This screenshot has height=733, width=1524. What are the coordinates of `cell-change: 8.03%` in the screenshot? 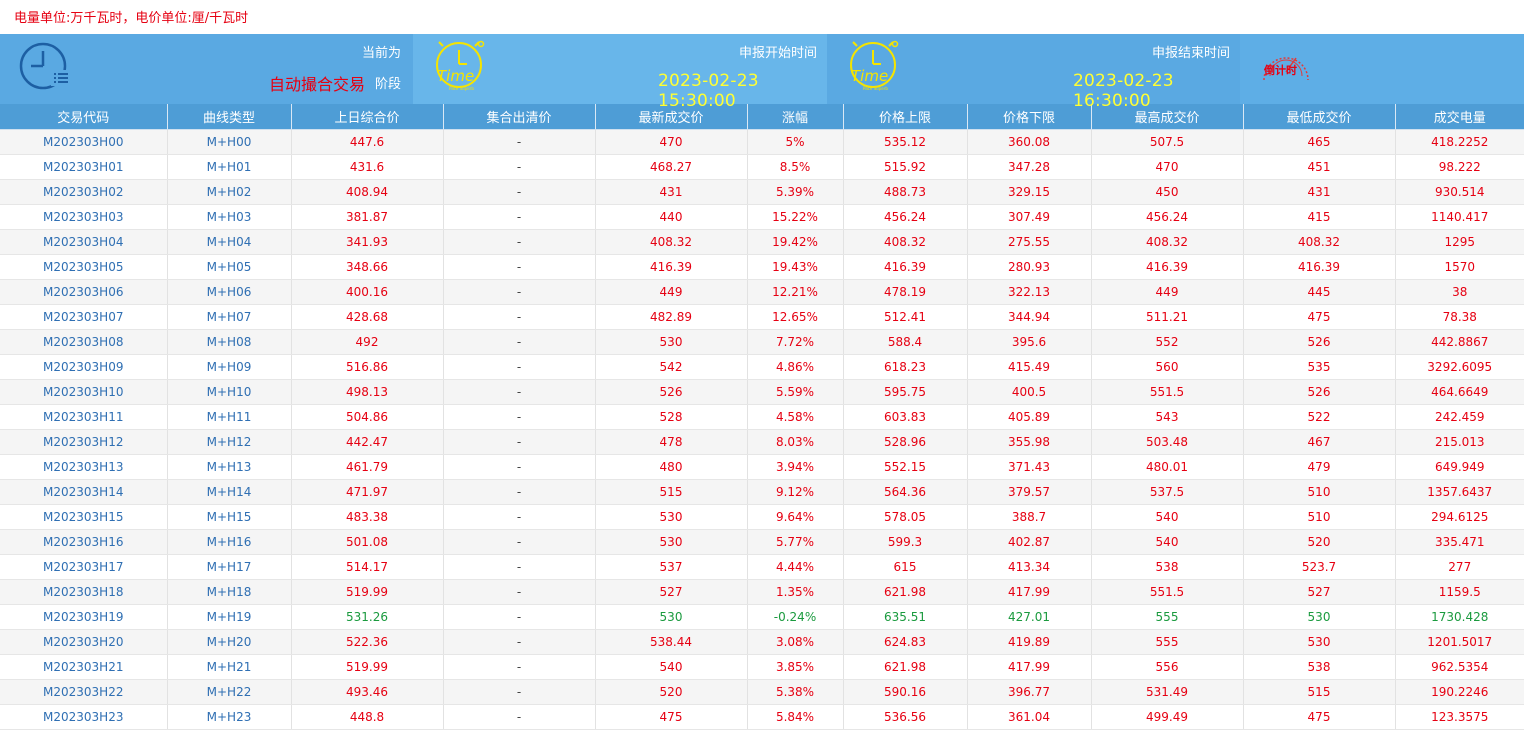 It's located at (795, 442).